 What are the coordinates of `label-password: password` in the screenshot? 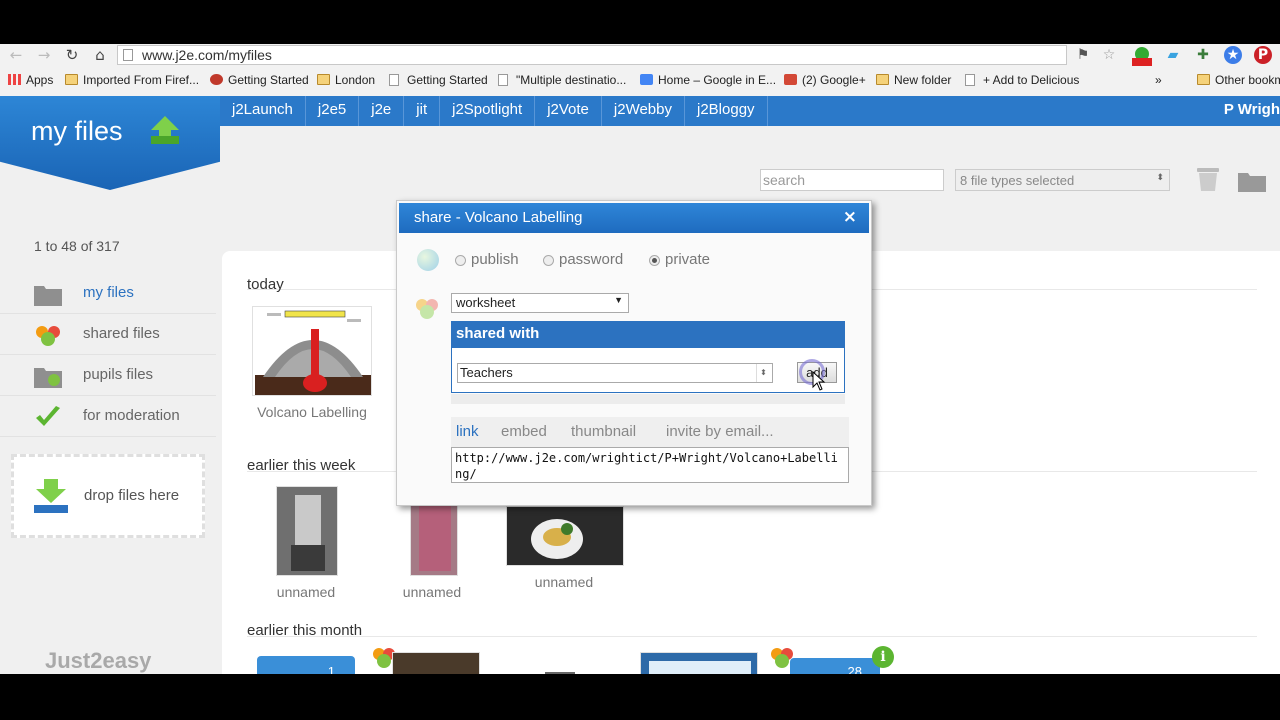 It's located at (591, 259).